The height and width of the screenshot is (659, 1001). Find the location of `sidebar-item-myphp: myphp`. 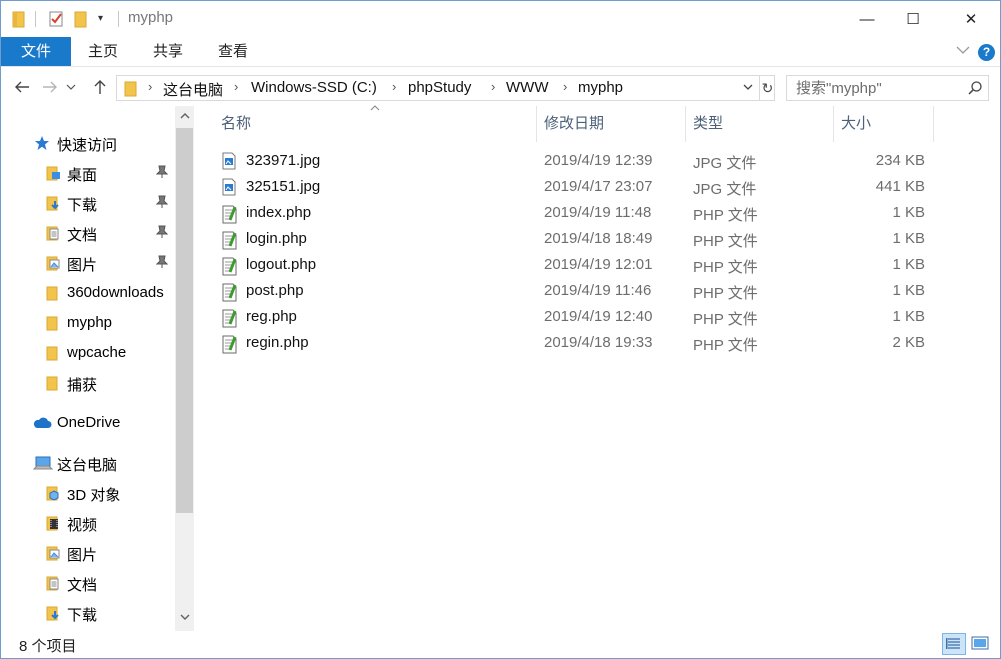

sidebar-item-myphp: myphp is located at coordinates (88, 323).